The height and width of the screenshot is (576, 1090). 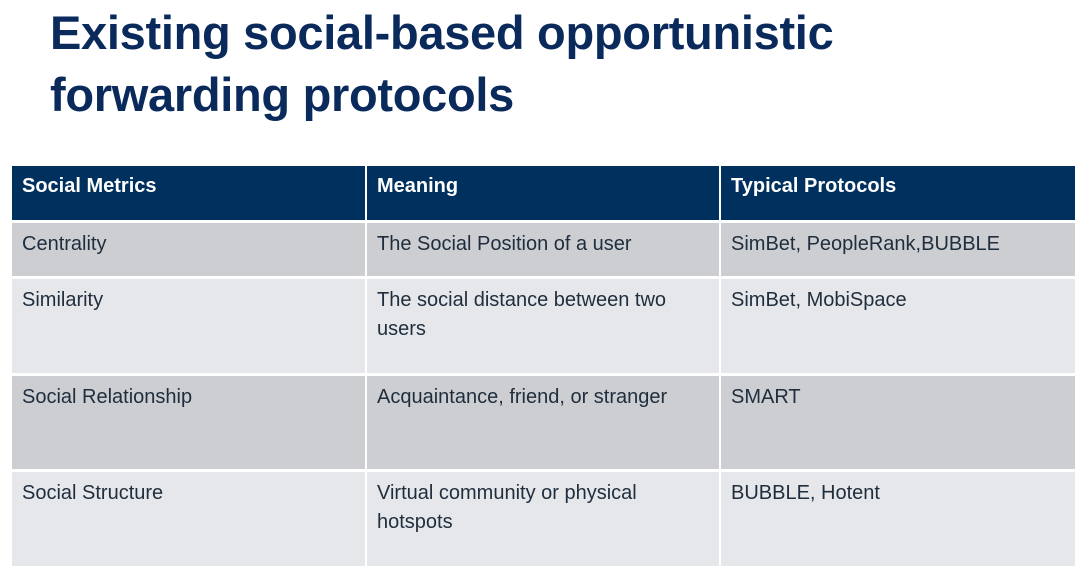 What do you see at coordinates (897, 250) in the screenshot?
I see `cell-protocols: SimBet, PeopleRank,BUBBLE` at bounding box center [897, 250].